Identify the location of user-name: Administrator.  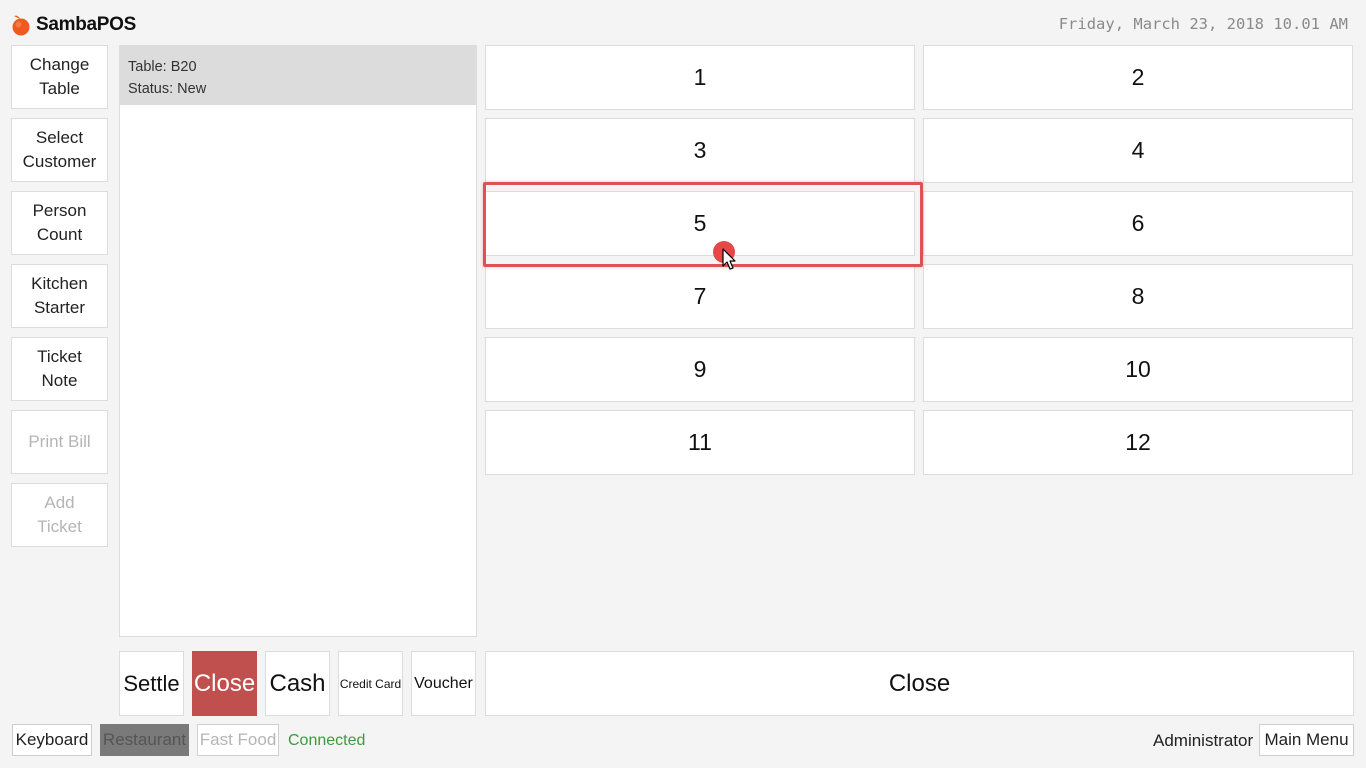
(1203, 740).